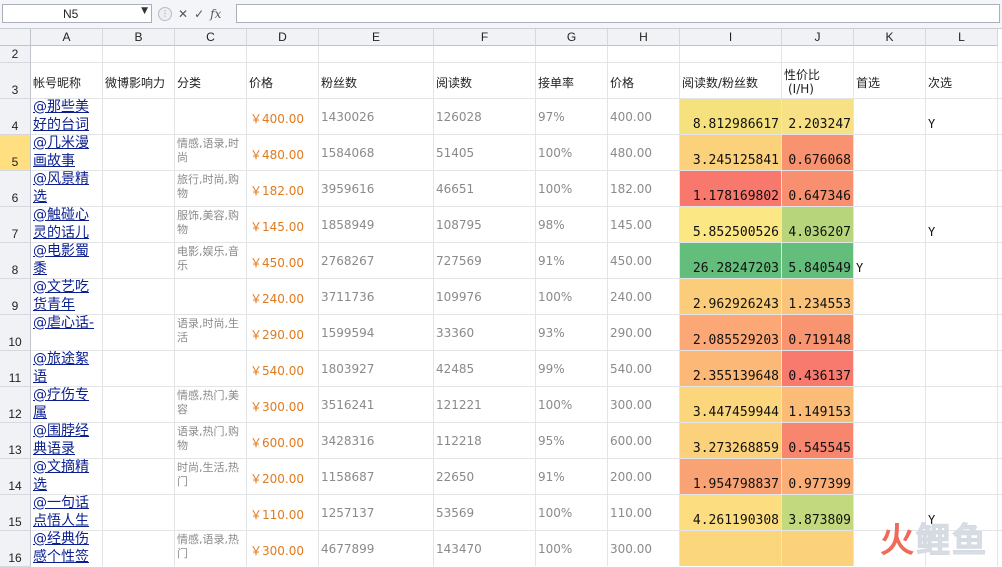  I want to click on reads-value: 108795, so click(459, 225).